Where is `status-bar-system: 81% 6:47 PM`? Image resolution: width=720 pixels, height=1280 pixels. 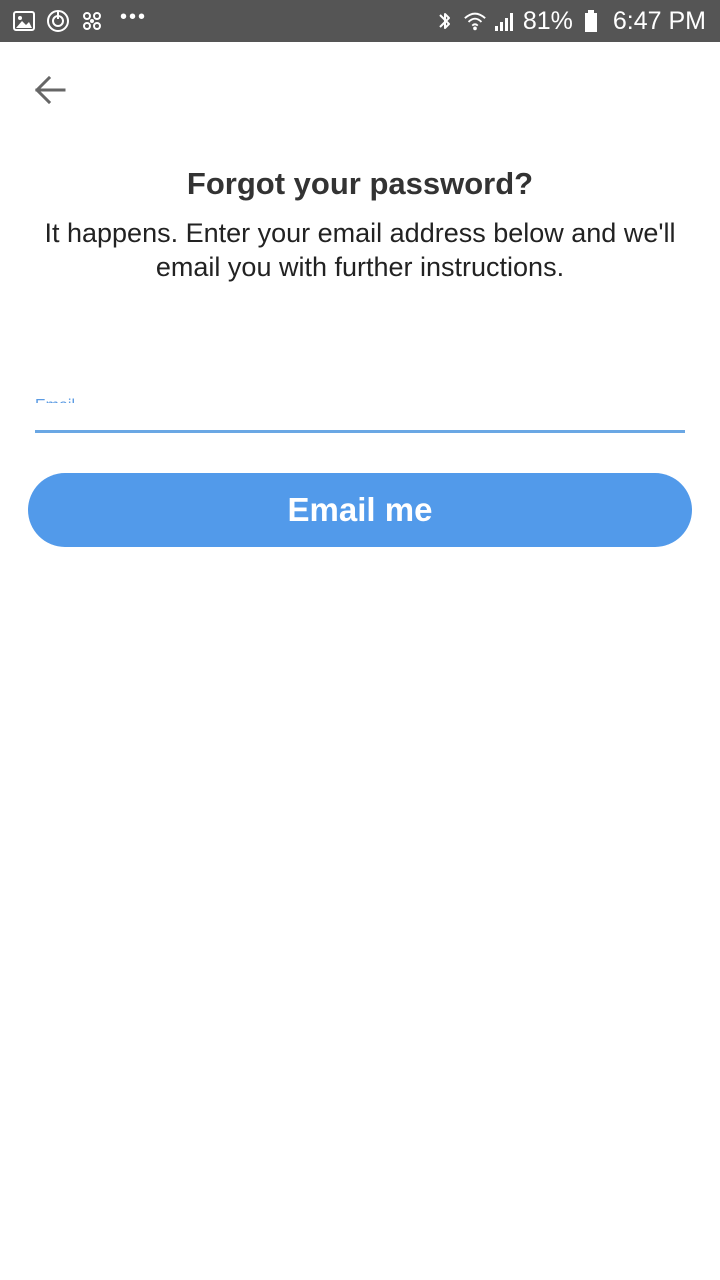 status-bar-system: 81% 6:47 PM is located at coordinates (569, 21).